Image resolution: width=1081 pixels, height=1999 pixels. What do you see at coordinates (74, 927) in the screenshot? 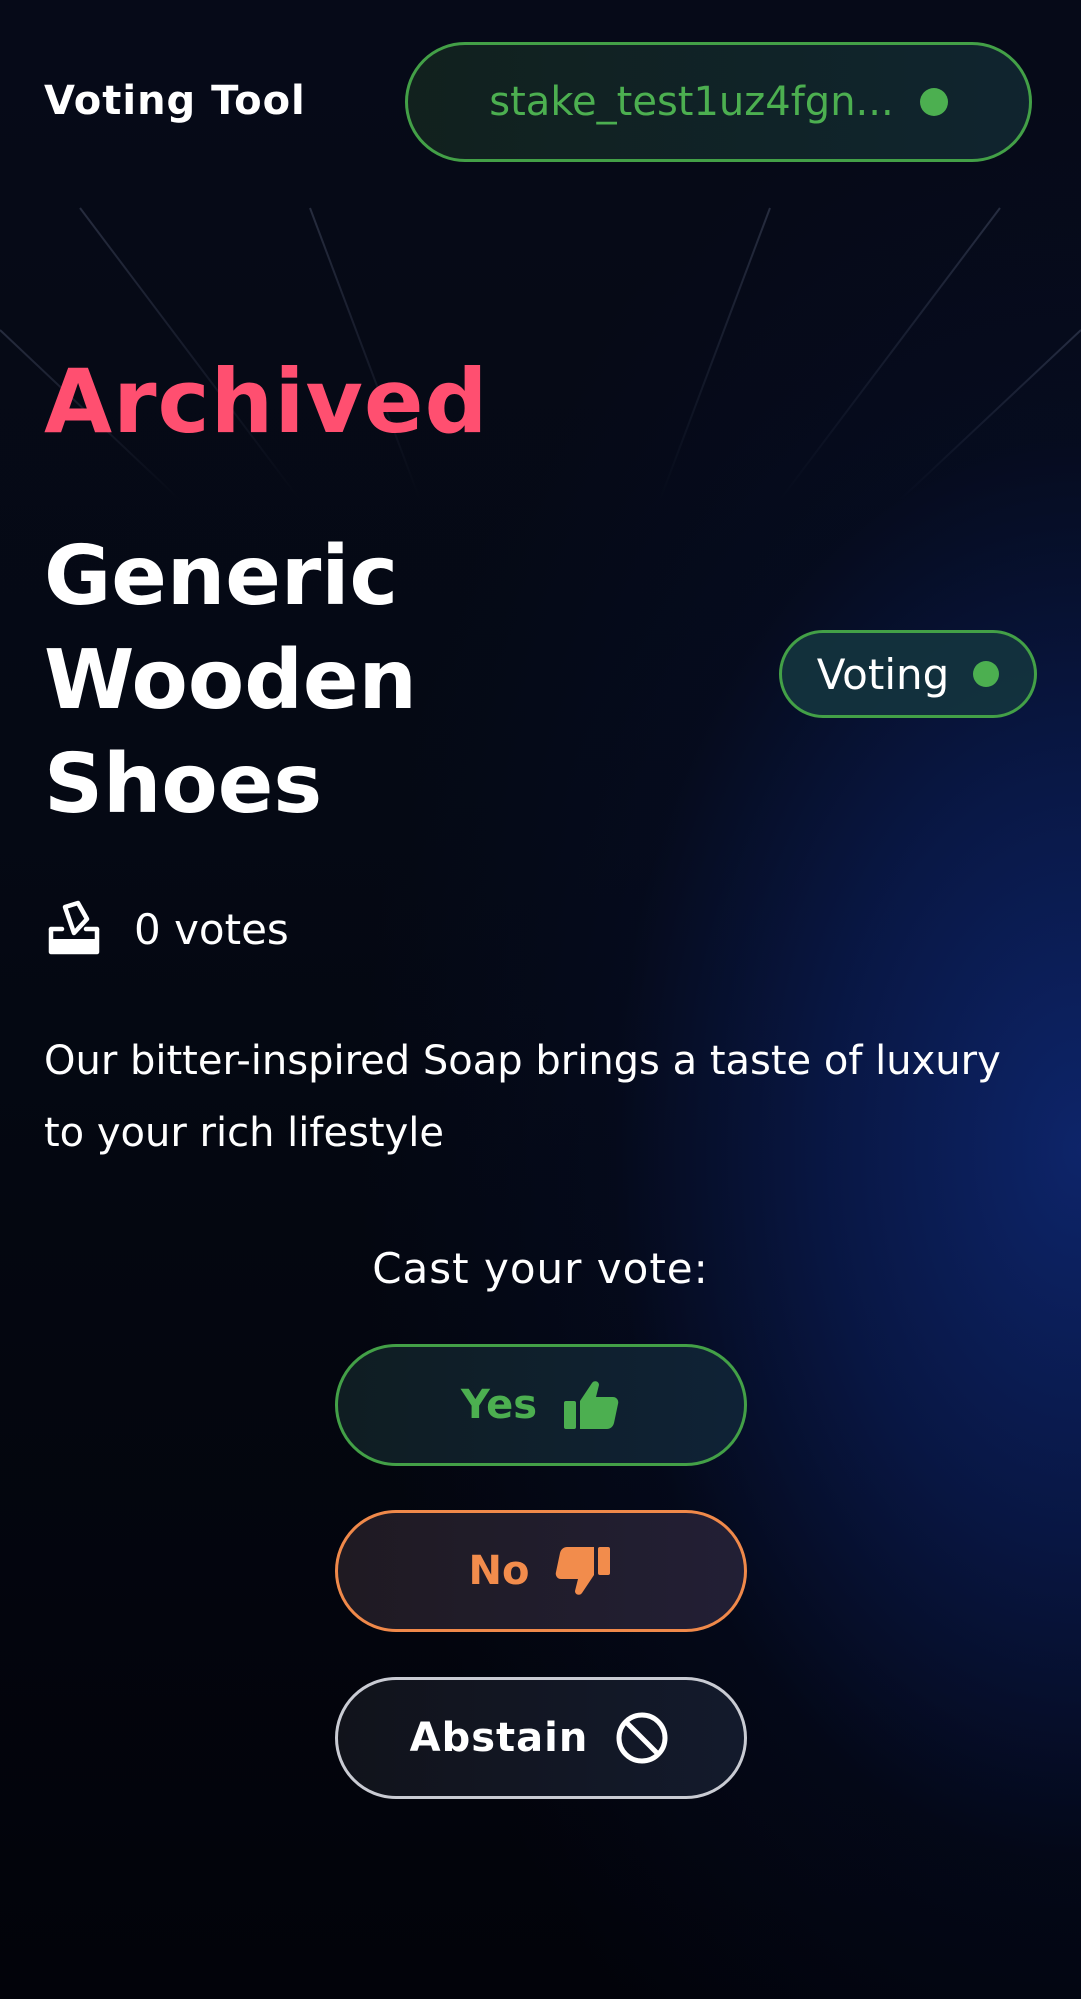
I see `ballot-box-icon` at bounding box center [74, 927].